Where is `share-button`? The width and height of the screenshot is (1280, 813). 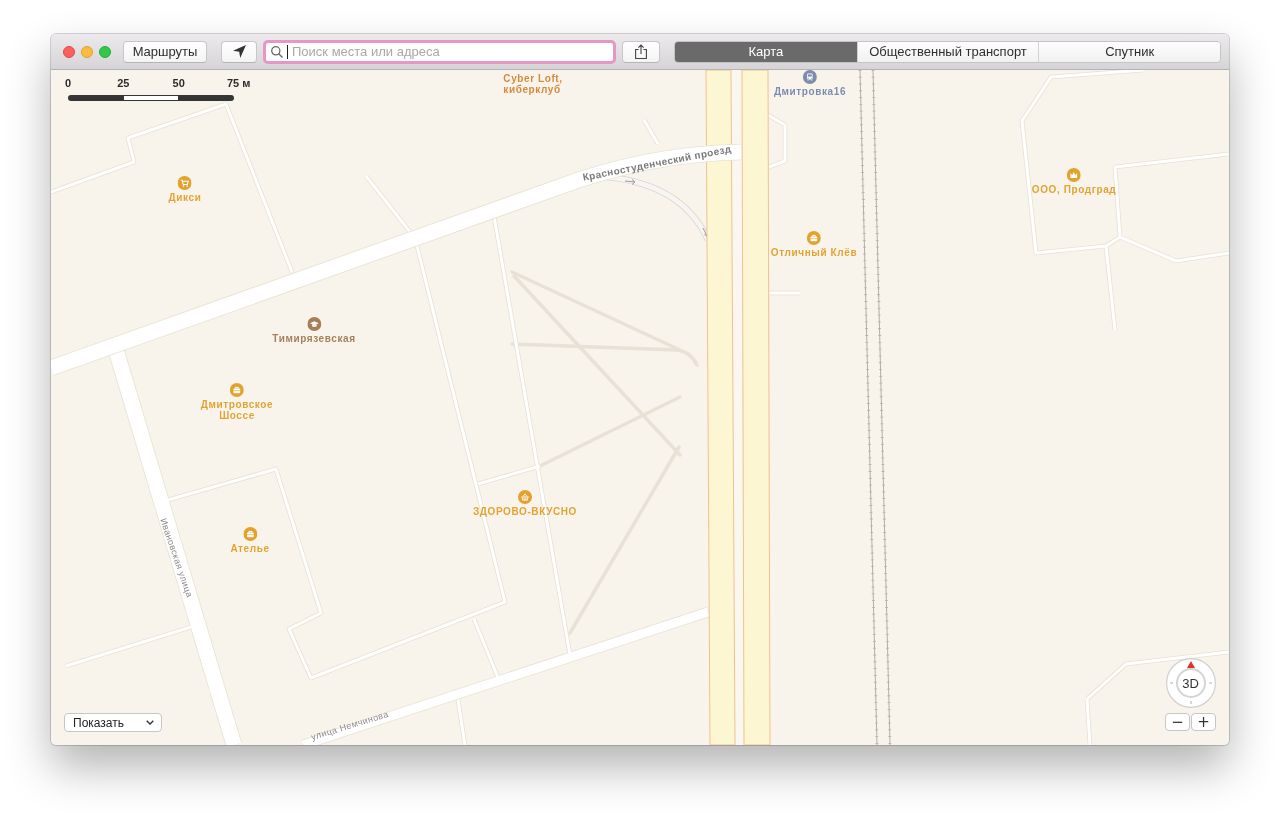 share-button is located at coordinates (641, 51).